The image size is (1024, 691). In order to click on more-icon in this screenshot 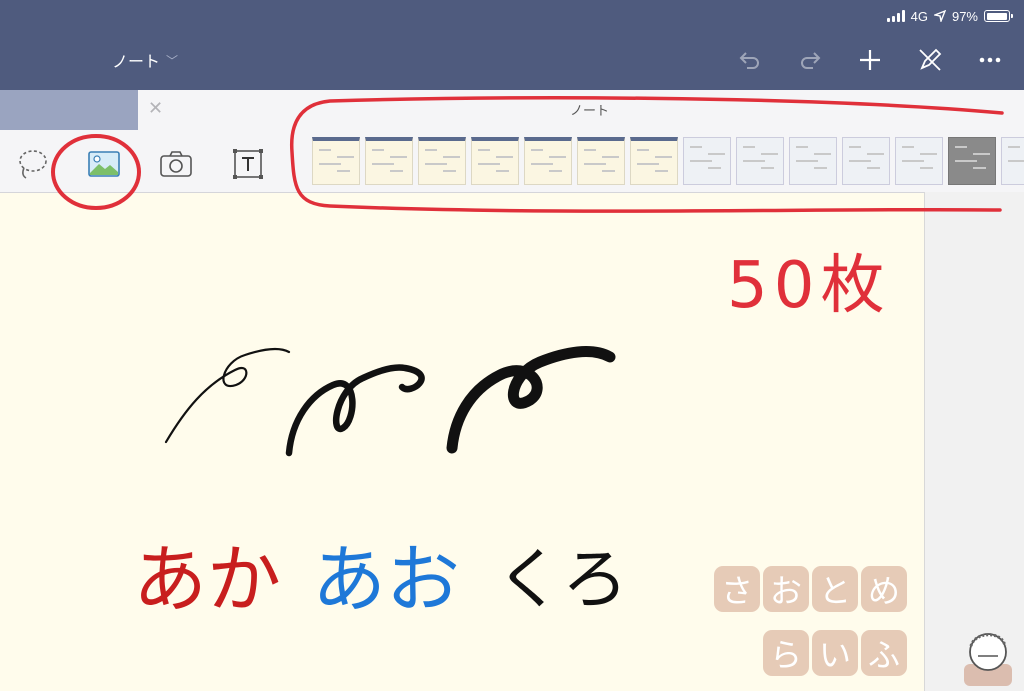, I will do `click(990, 60)`.